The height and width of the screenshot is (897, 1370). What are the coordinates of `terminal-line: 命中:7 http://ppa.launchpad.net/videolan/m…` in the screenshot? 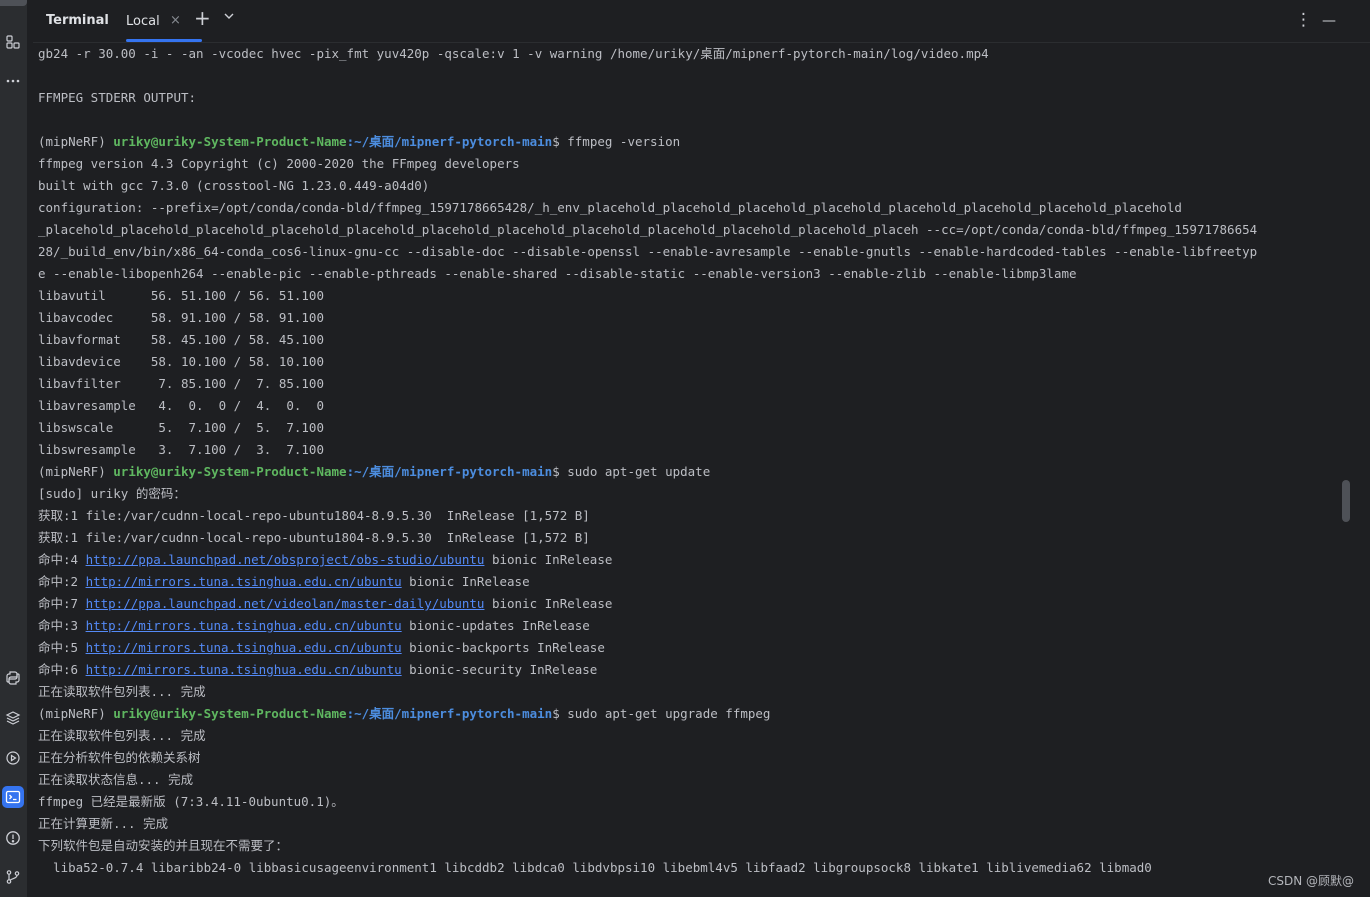 It's located at (693, 604).